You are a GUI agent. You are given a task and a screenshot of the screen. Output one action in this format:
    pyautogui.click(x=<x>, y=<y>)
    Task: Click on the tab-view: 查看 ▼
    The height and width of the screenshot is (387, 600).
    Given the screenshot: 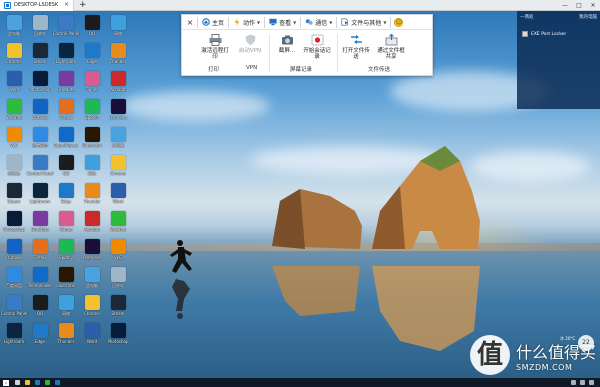 What is the action you would take?
    pyautogui.click(x=282, y=22)
    